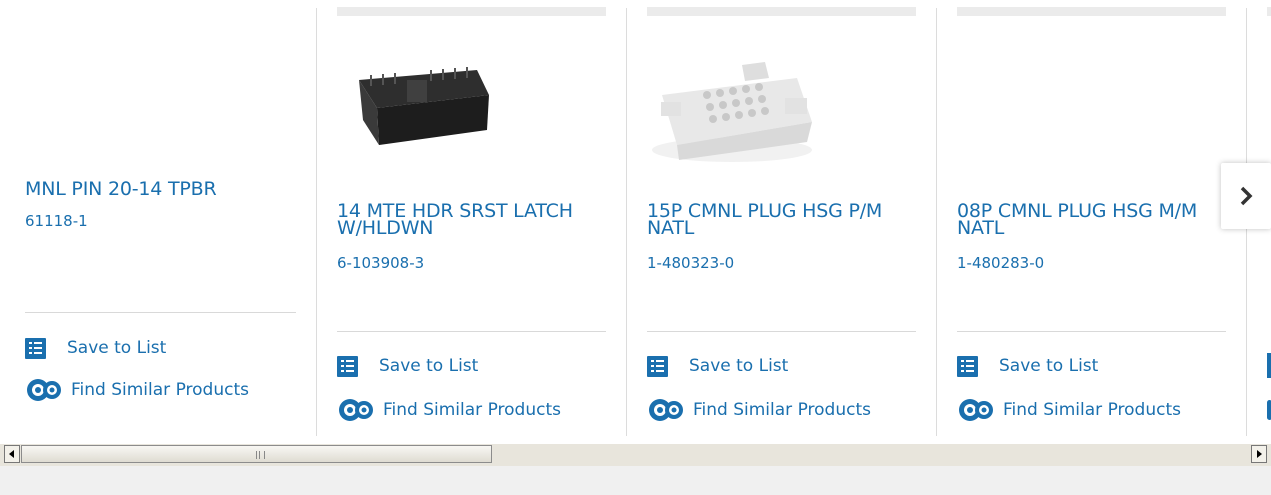 This screenshot has width=1271, height=495. I want to click on product-part-number: 1-480323-0, so click(690, 263).